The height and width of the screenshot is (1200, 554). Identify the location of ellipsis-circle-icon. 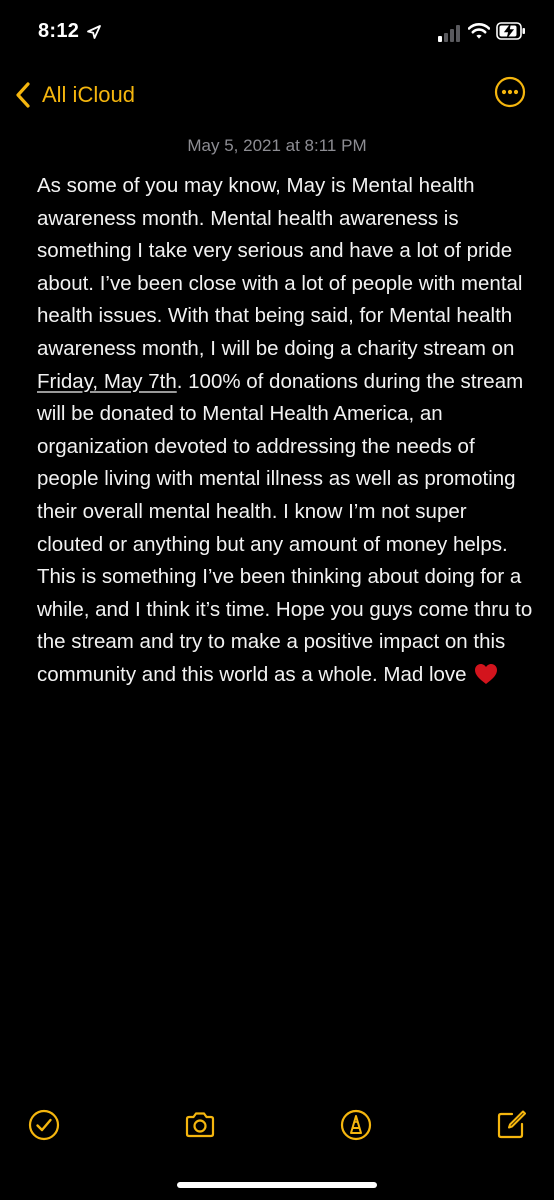
(510, 92).